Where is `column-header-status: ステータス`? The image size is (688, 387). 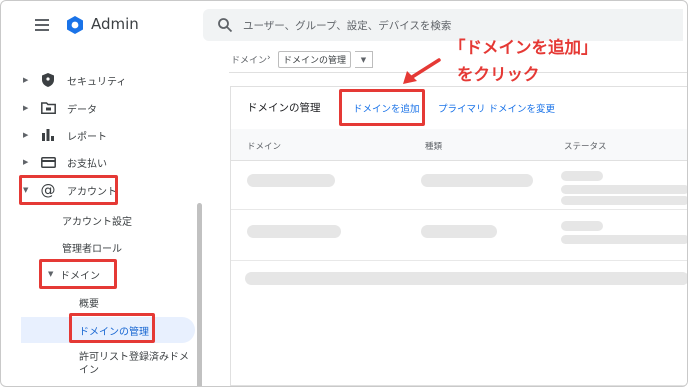
column-header-status: ステータス is located at coordinates (585, 146).